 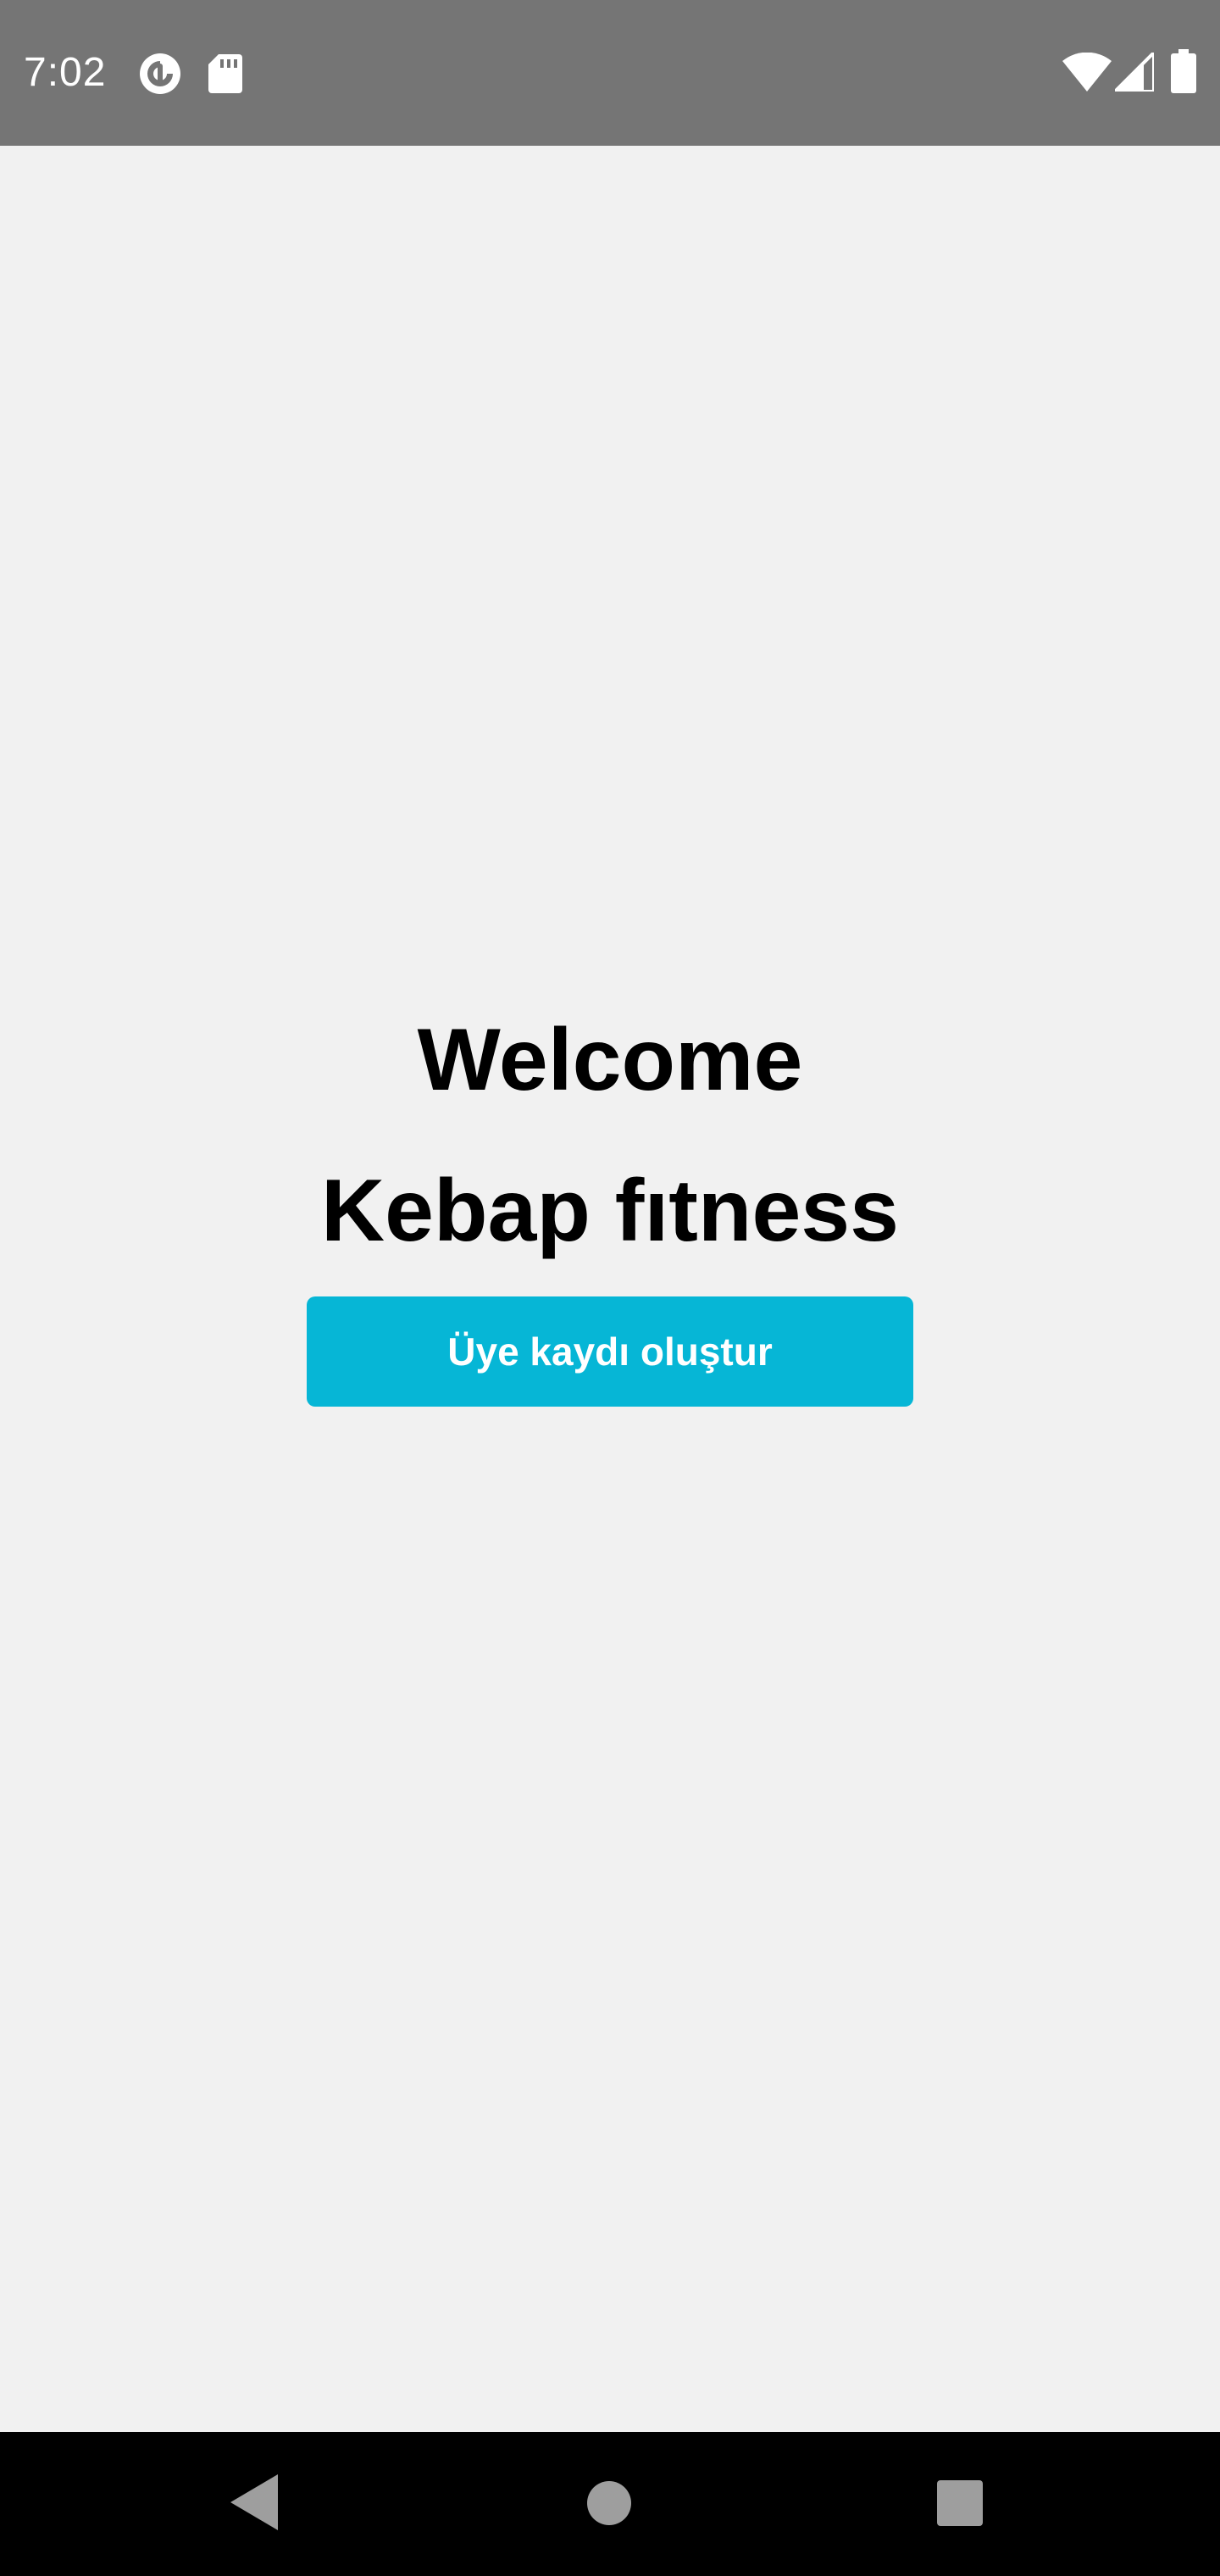 I want to click on sd-card-icon, so click(x=225, y=73).